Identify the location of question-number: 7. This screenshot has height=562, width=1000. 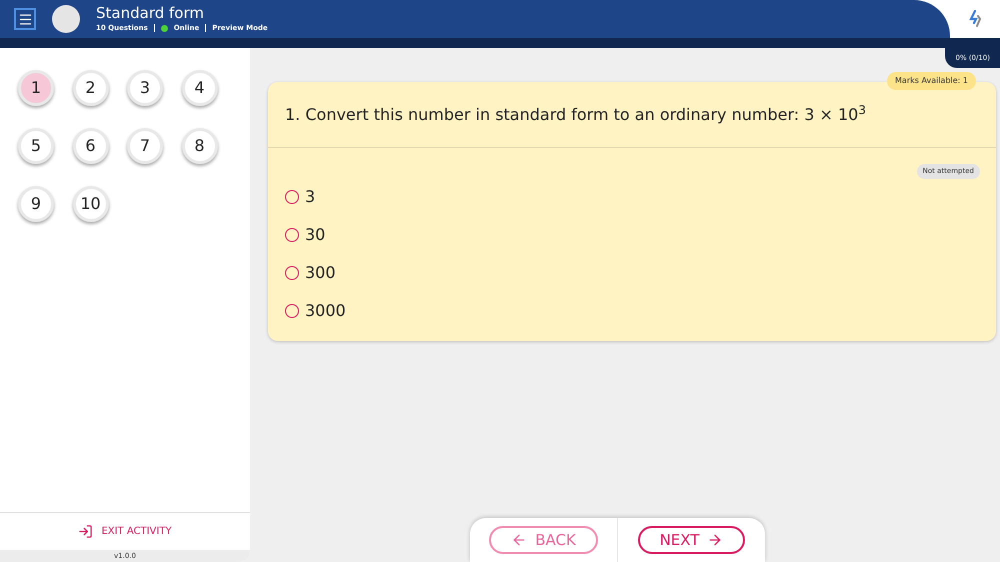
(145, 146).